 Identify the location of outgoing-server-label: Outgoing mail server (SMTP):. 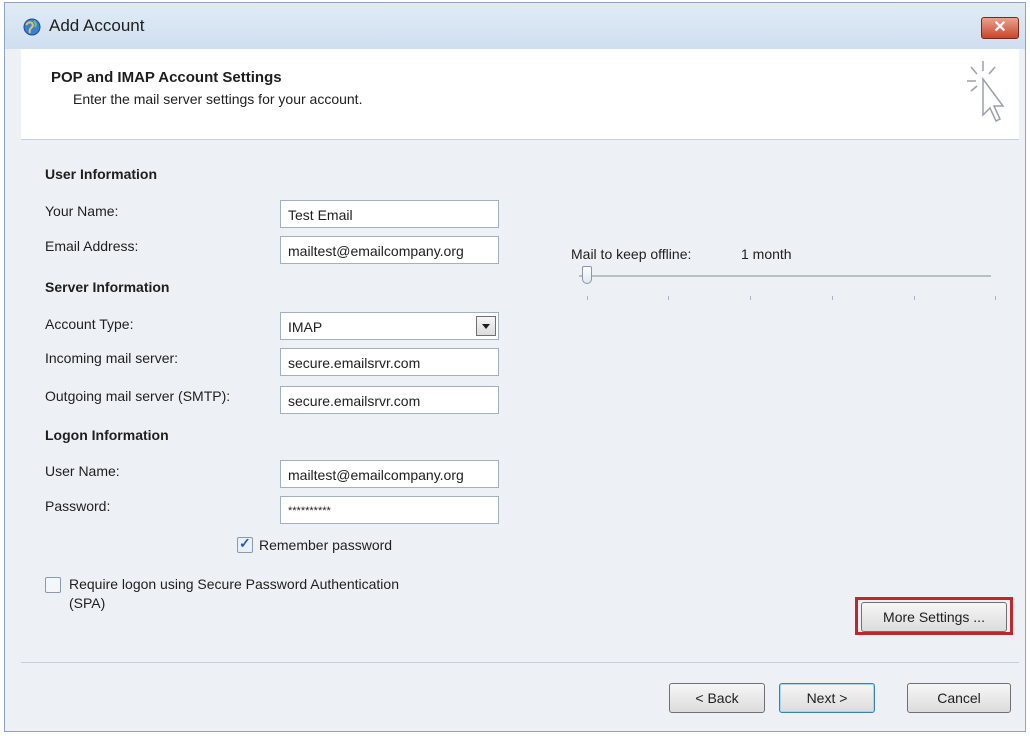
(138, 396).